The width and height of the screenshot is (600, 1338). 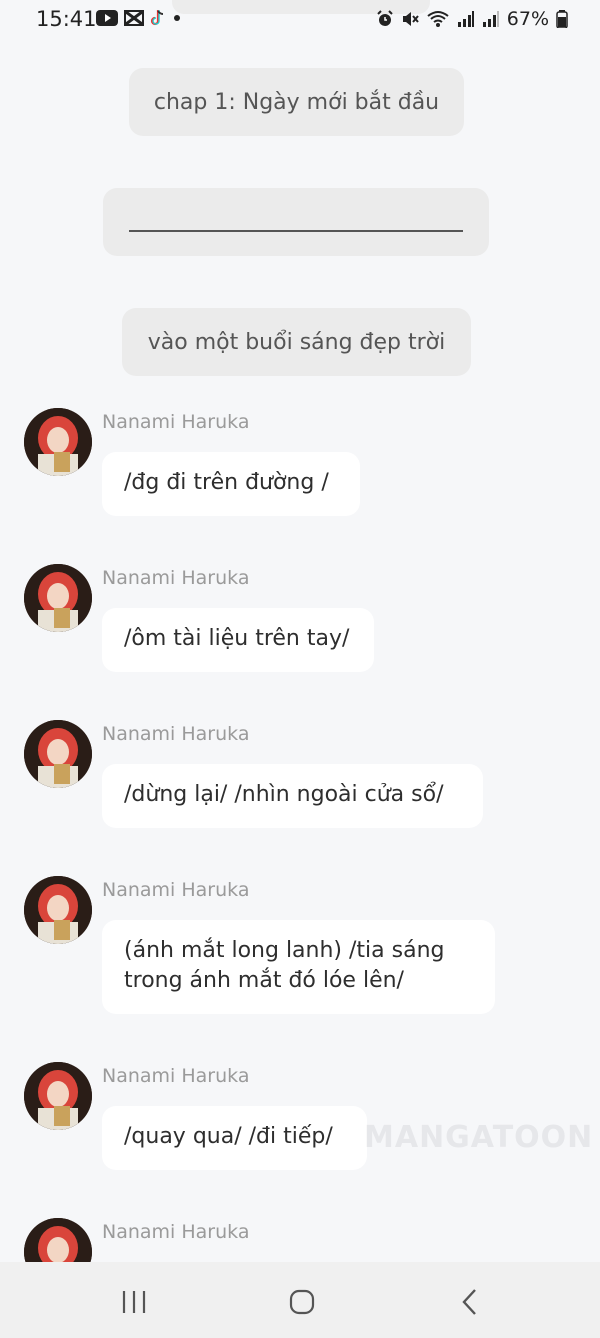 I want to click on status-system-icons: 67%, so click(x=472, y=19).